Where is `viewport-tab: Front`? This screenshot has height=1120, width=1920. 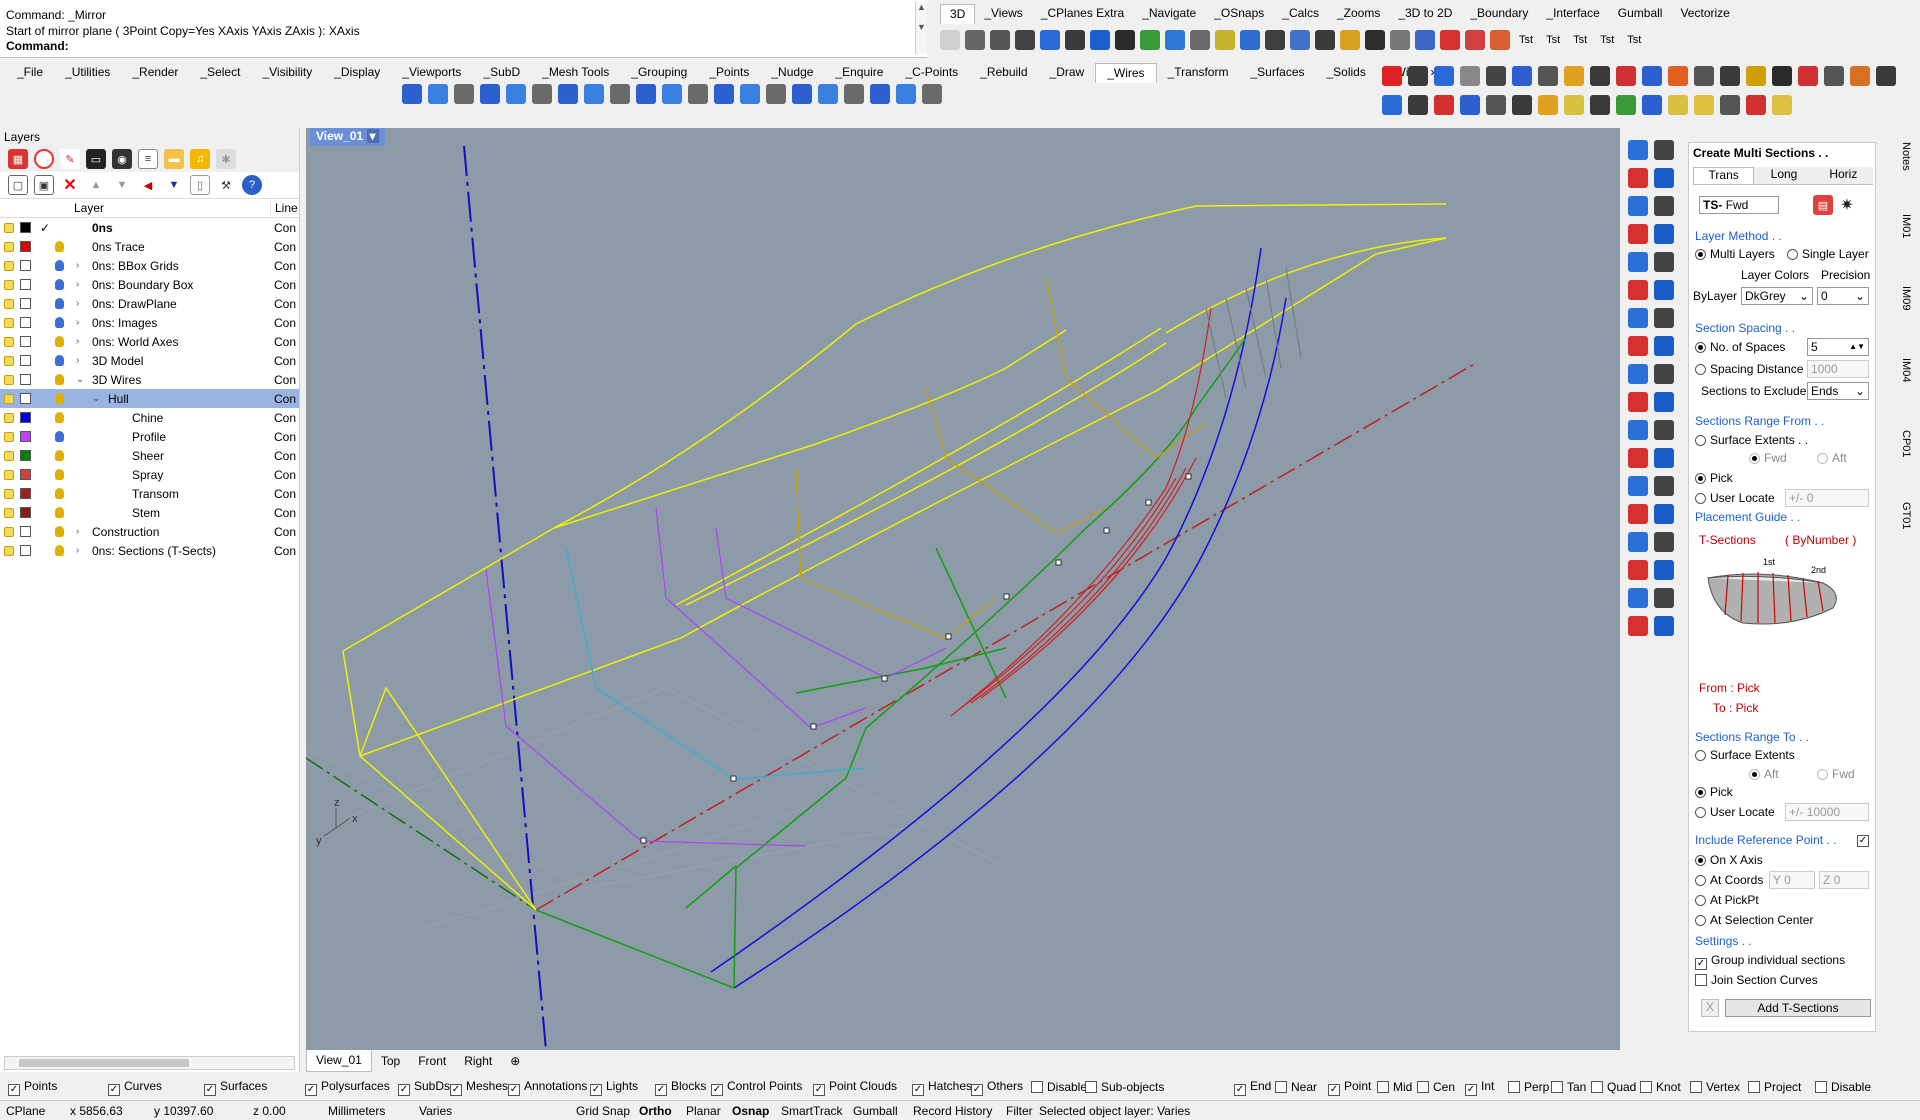 viewport-tab: Front is located at coordinates (432, 1061).